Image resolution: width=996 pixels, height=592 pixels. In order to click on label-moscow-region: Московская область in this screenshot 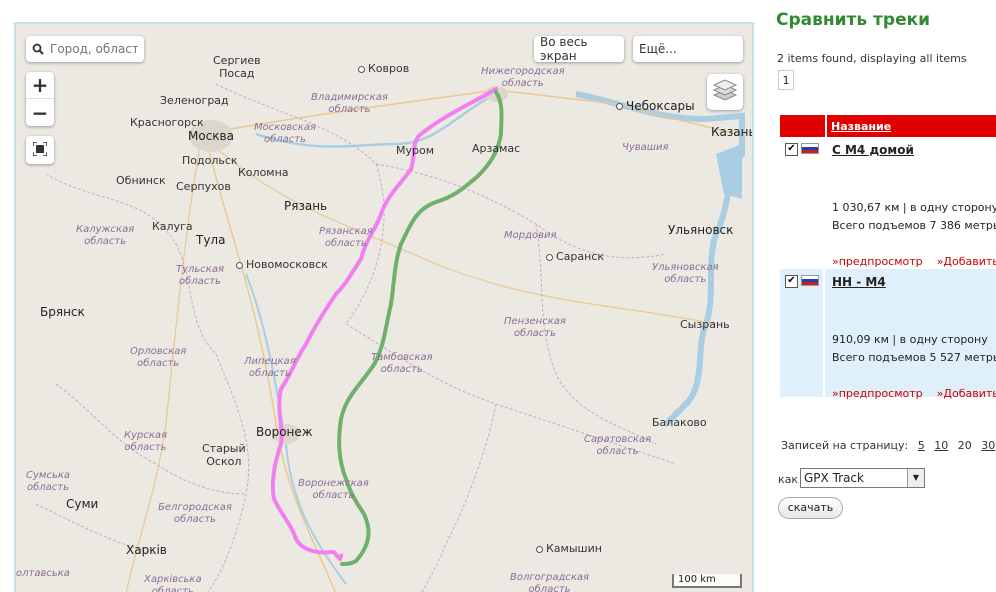, I will do `click(285, 133)`.